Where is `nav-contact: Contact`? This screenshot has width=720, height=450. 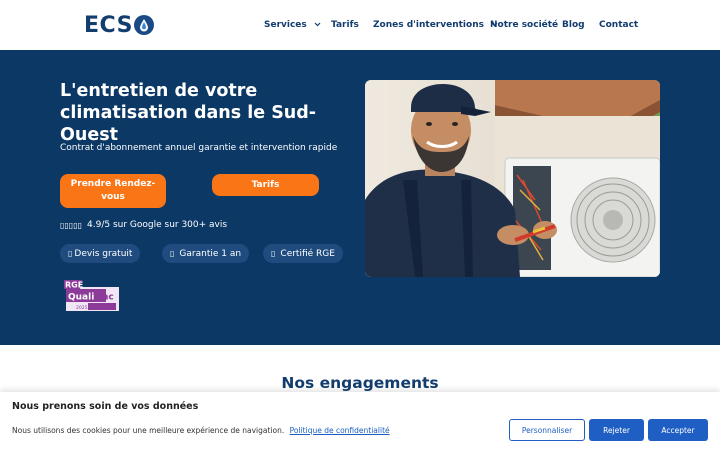
nav-contact: Contact is located at coordinates (618, 25).